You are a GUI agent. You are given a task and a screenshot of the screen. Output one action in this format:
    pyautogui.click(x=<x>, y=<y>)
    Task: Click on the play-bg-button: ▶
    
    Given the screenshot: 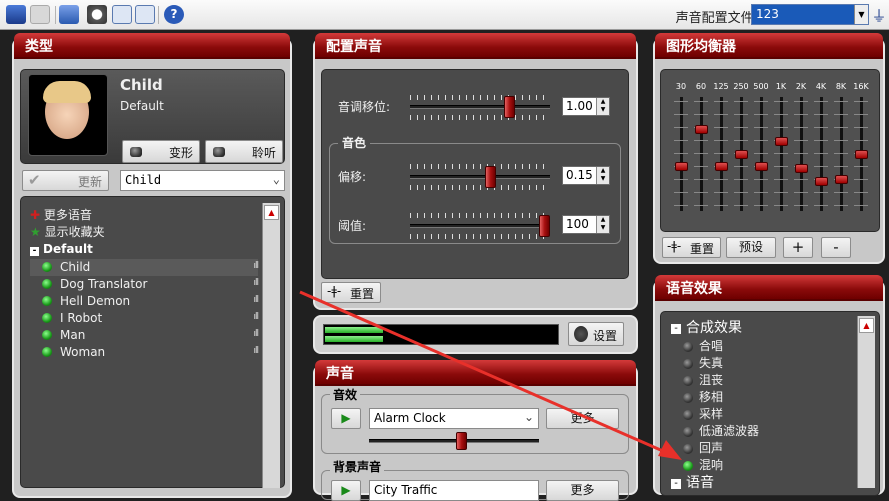 What is the action you would take?
    pyautogui.click(x=346, y=490)
    